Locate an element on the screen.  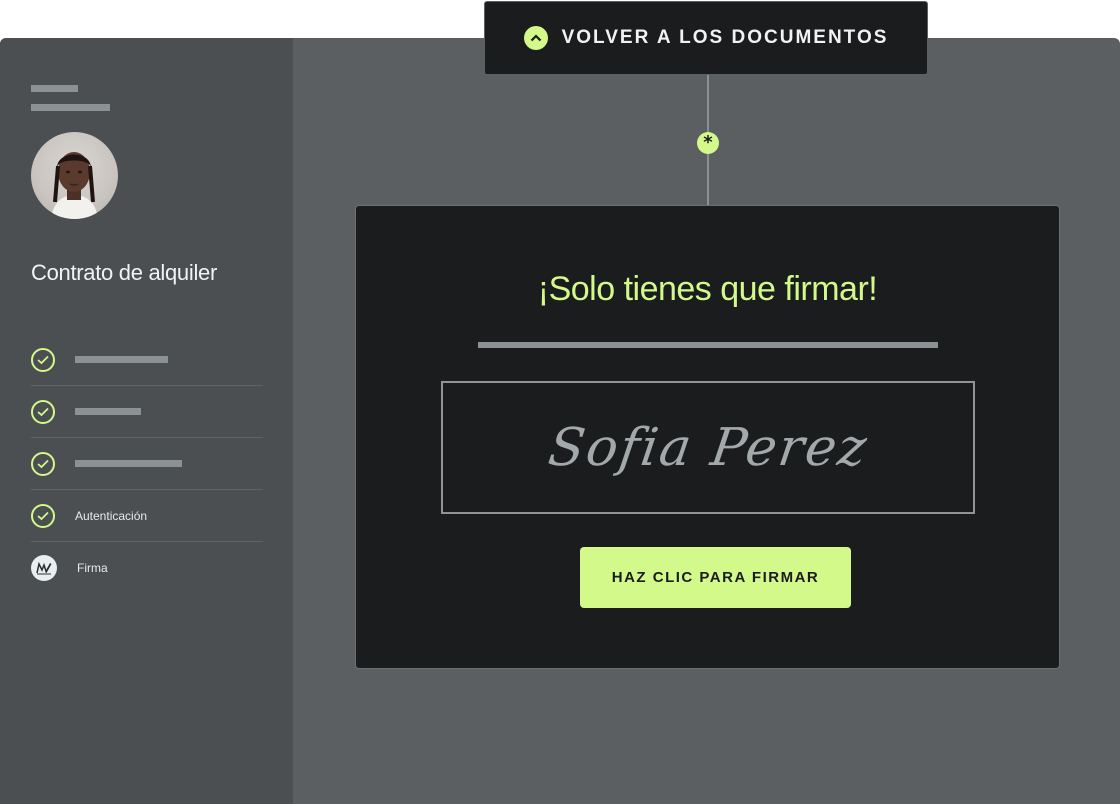
click-to-sign-button: HAZ CLIC PARA FIRMAR is located at coordinates (715, 577).